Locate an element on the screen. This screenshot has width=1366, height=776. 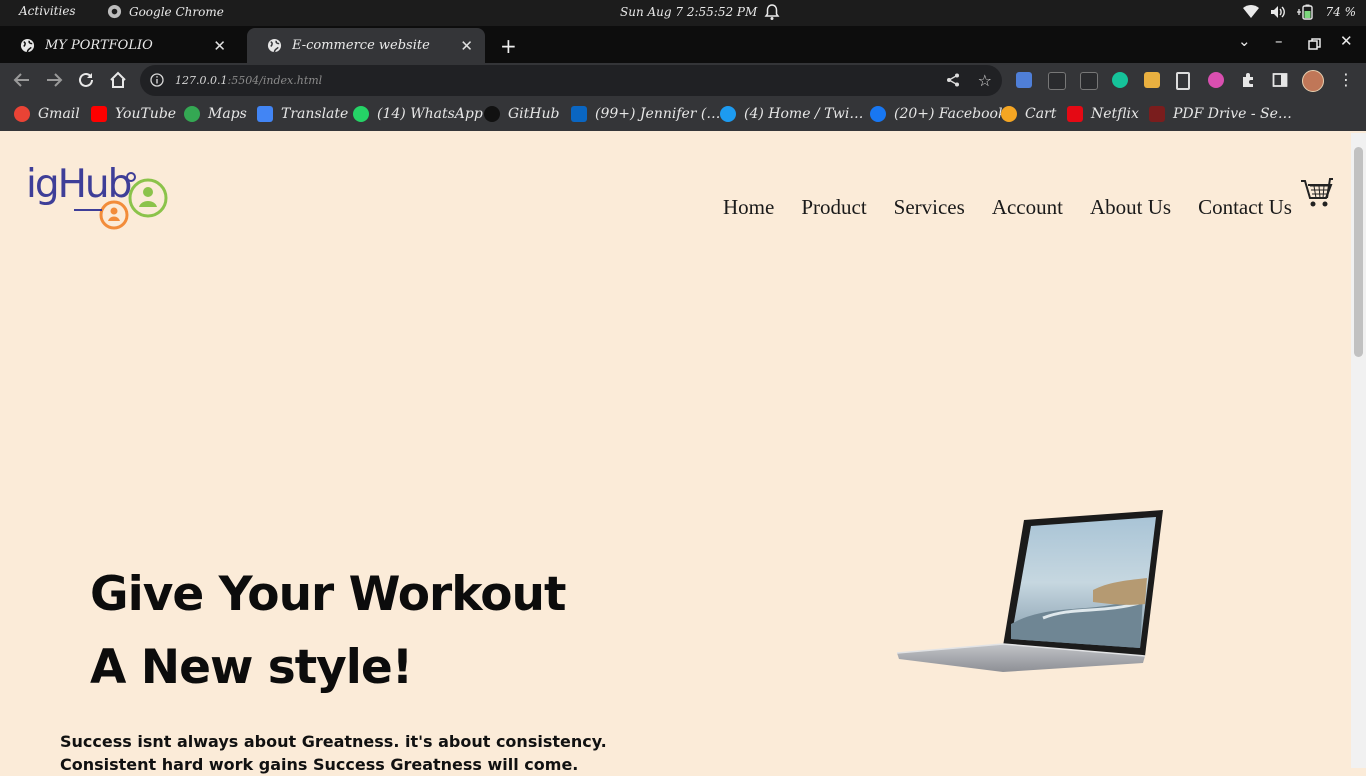
clock: Sun Aug 7 2:55:52 PM is located at coordinates (688, 12).